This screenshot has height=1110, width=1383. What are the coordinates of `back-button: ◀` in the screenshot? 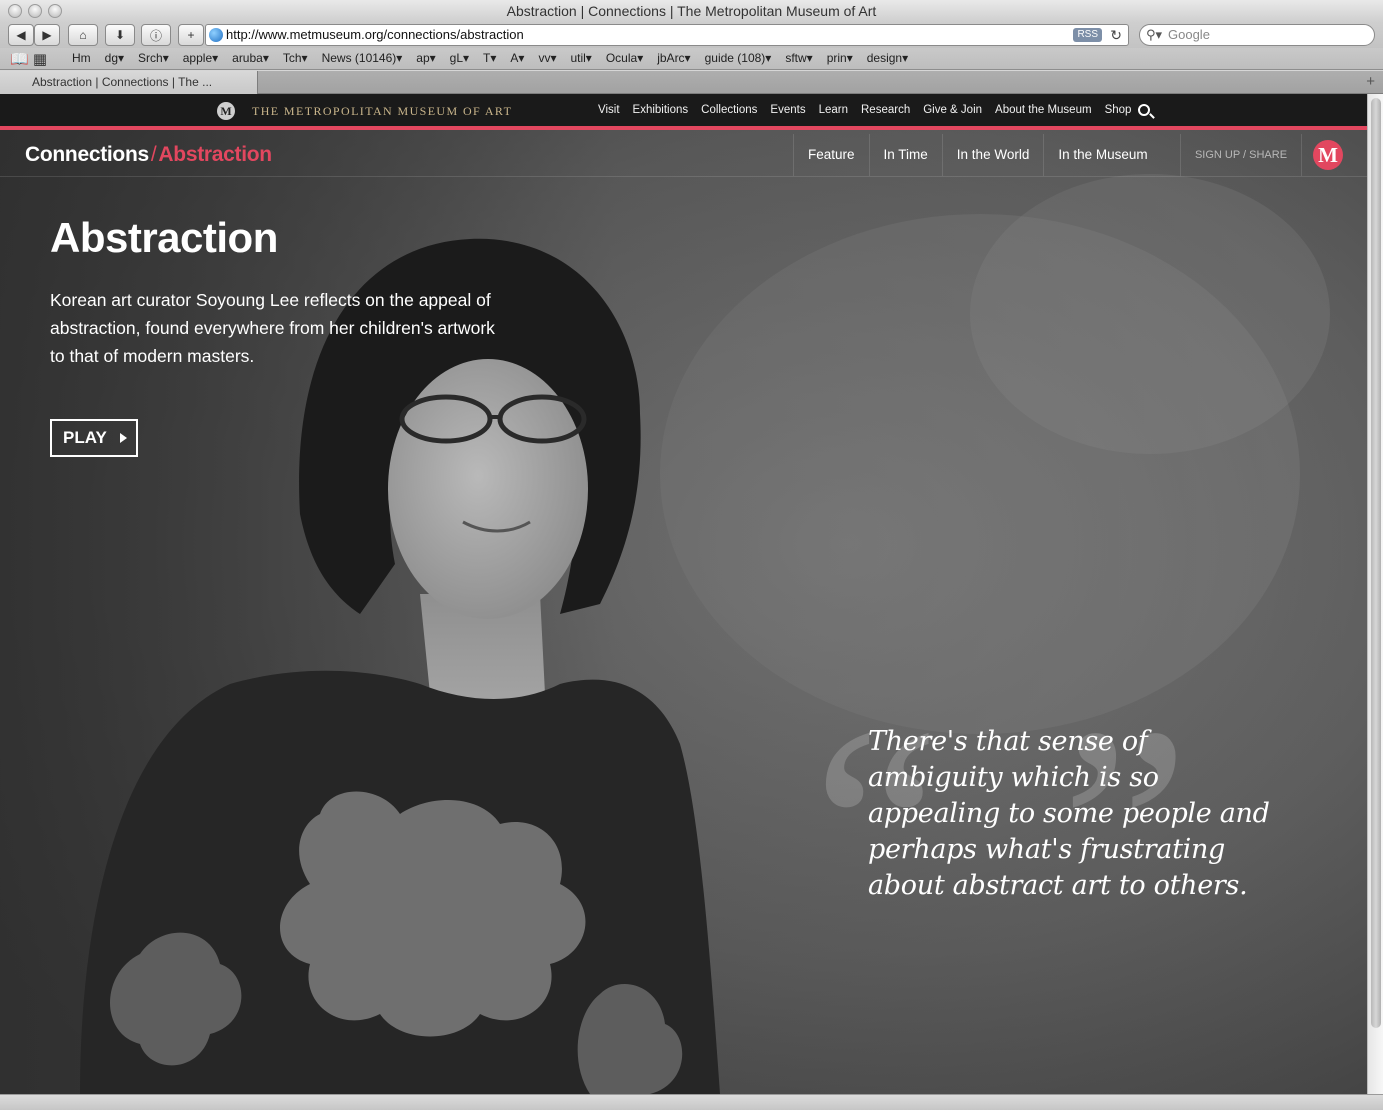 It's located at (21, 35).